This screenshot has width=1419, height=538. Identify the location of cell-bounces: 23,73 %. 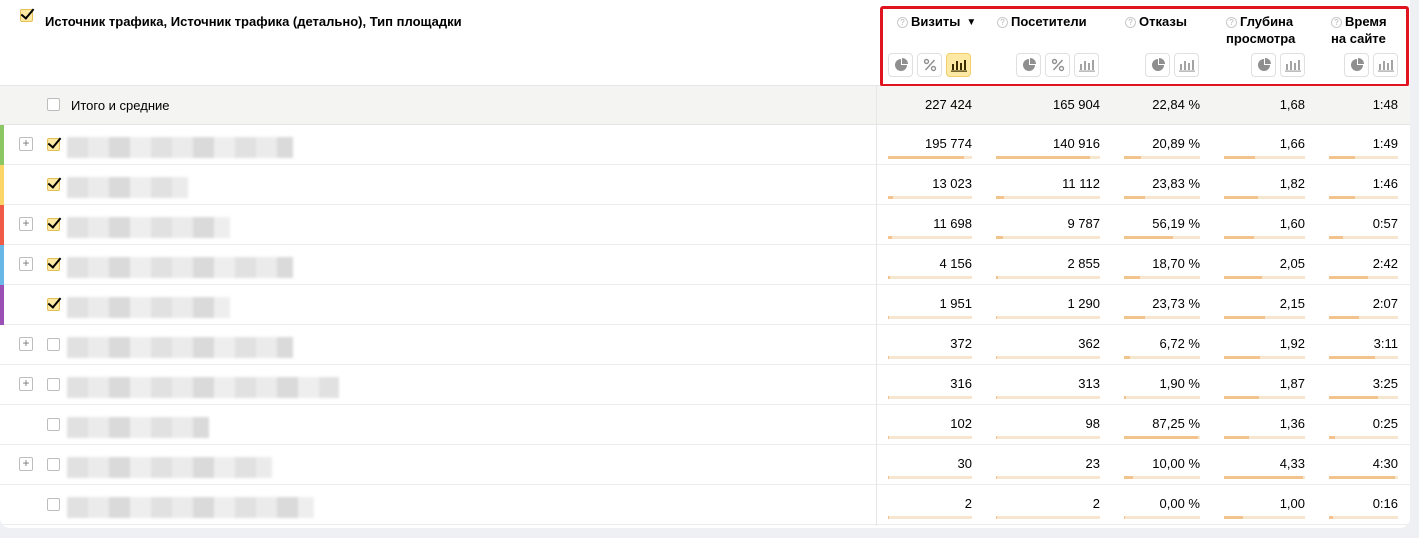
(1176, 303).